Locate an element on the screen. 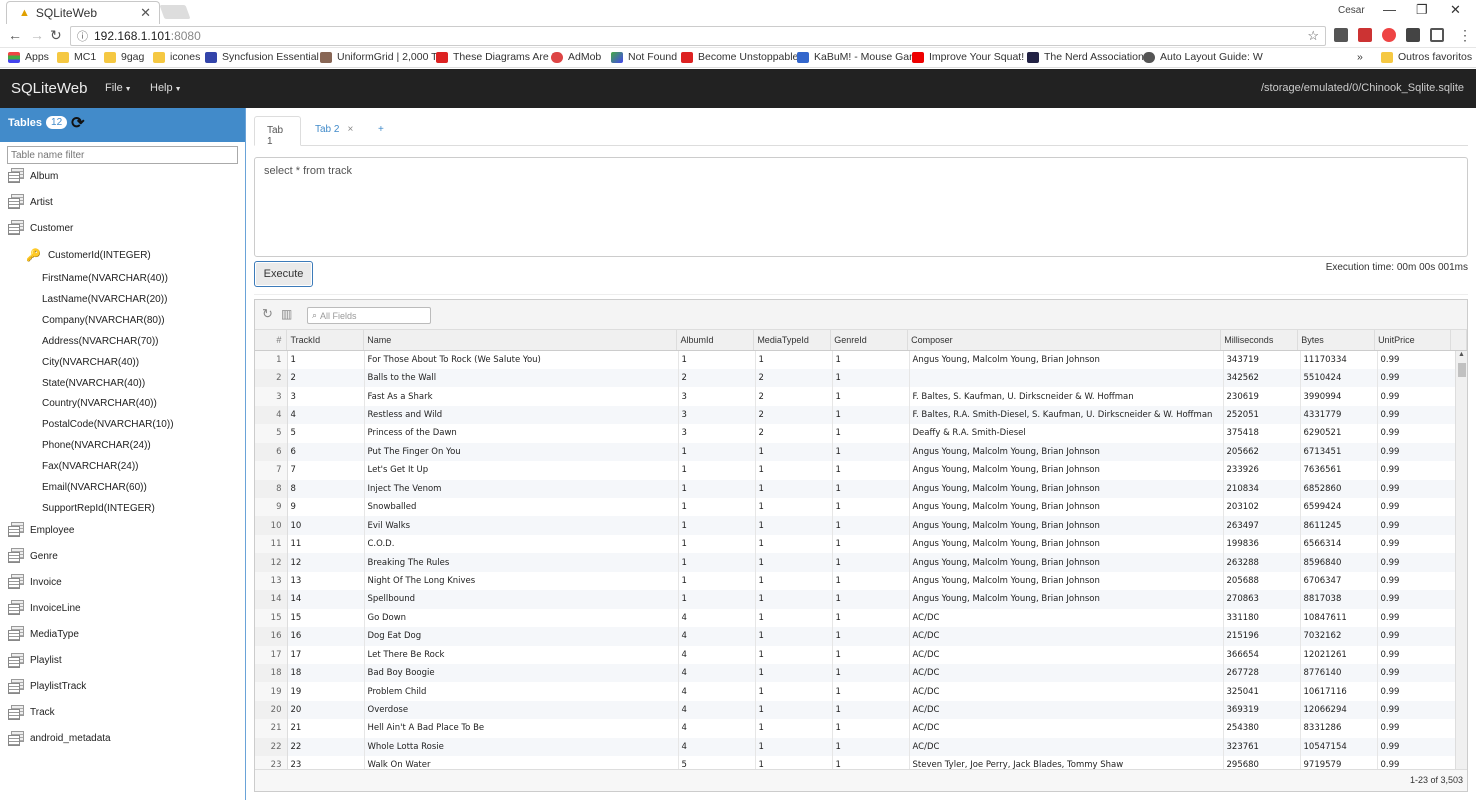  table-cell: Snowballed is located at coordinates (521, 507).